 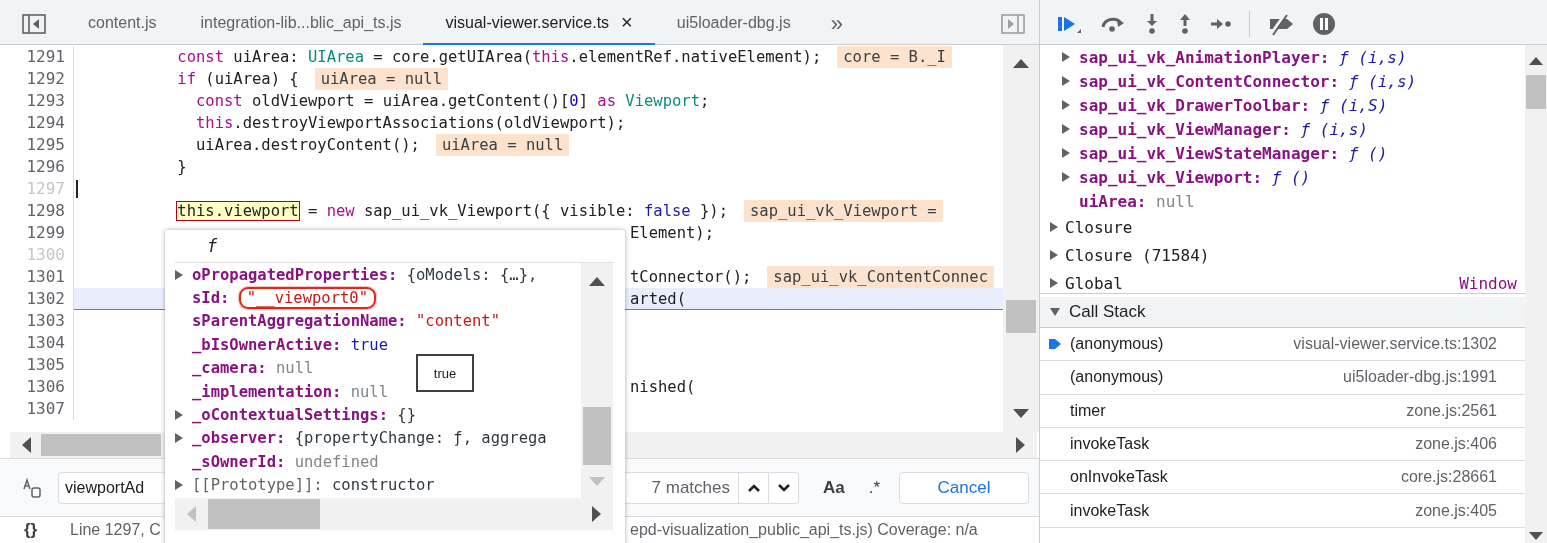 I want to click on code-line: tConnector();, so click(x=691, y=277).